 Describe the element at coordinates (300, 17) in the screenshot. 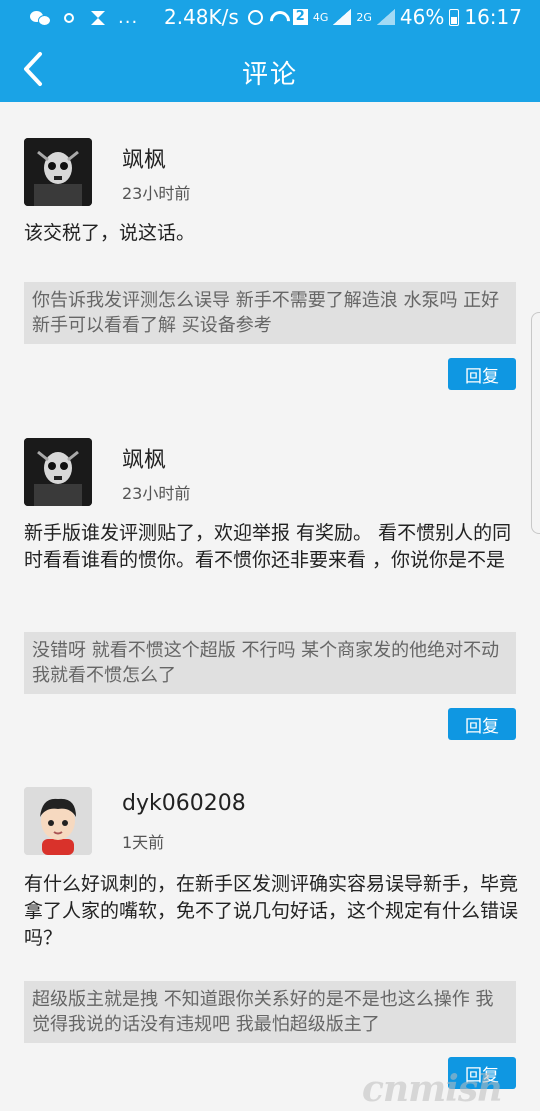

I see `sim-badge: 2` at that location.